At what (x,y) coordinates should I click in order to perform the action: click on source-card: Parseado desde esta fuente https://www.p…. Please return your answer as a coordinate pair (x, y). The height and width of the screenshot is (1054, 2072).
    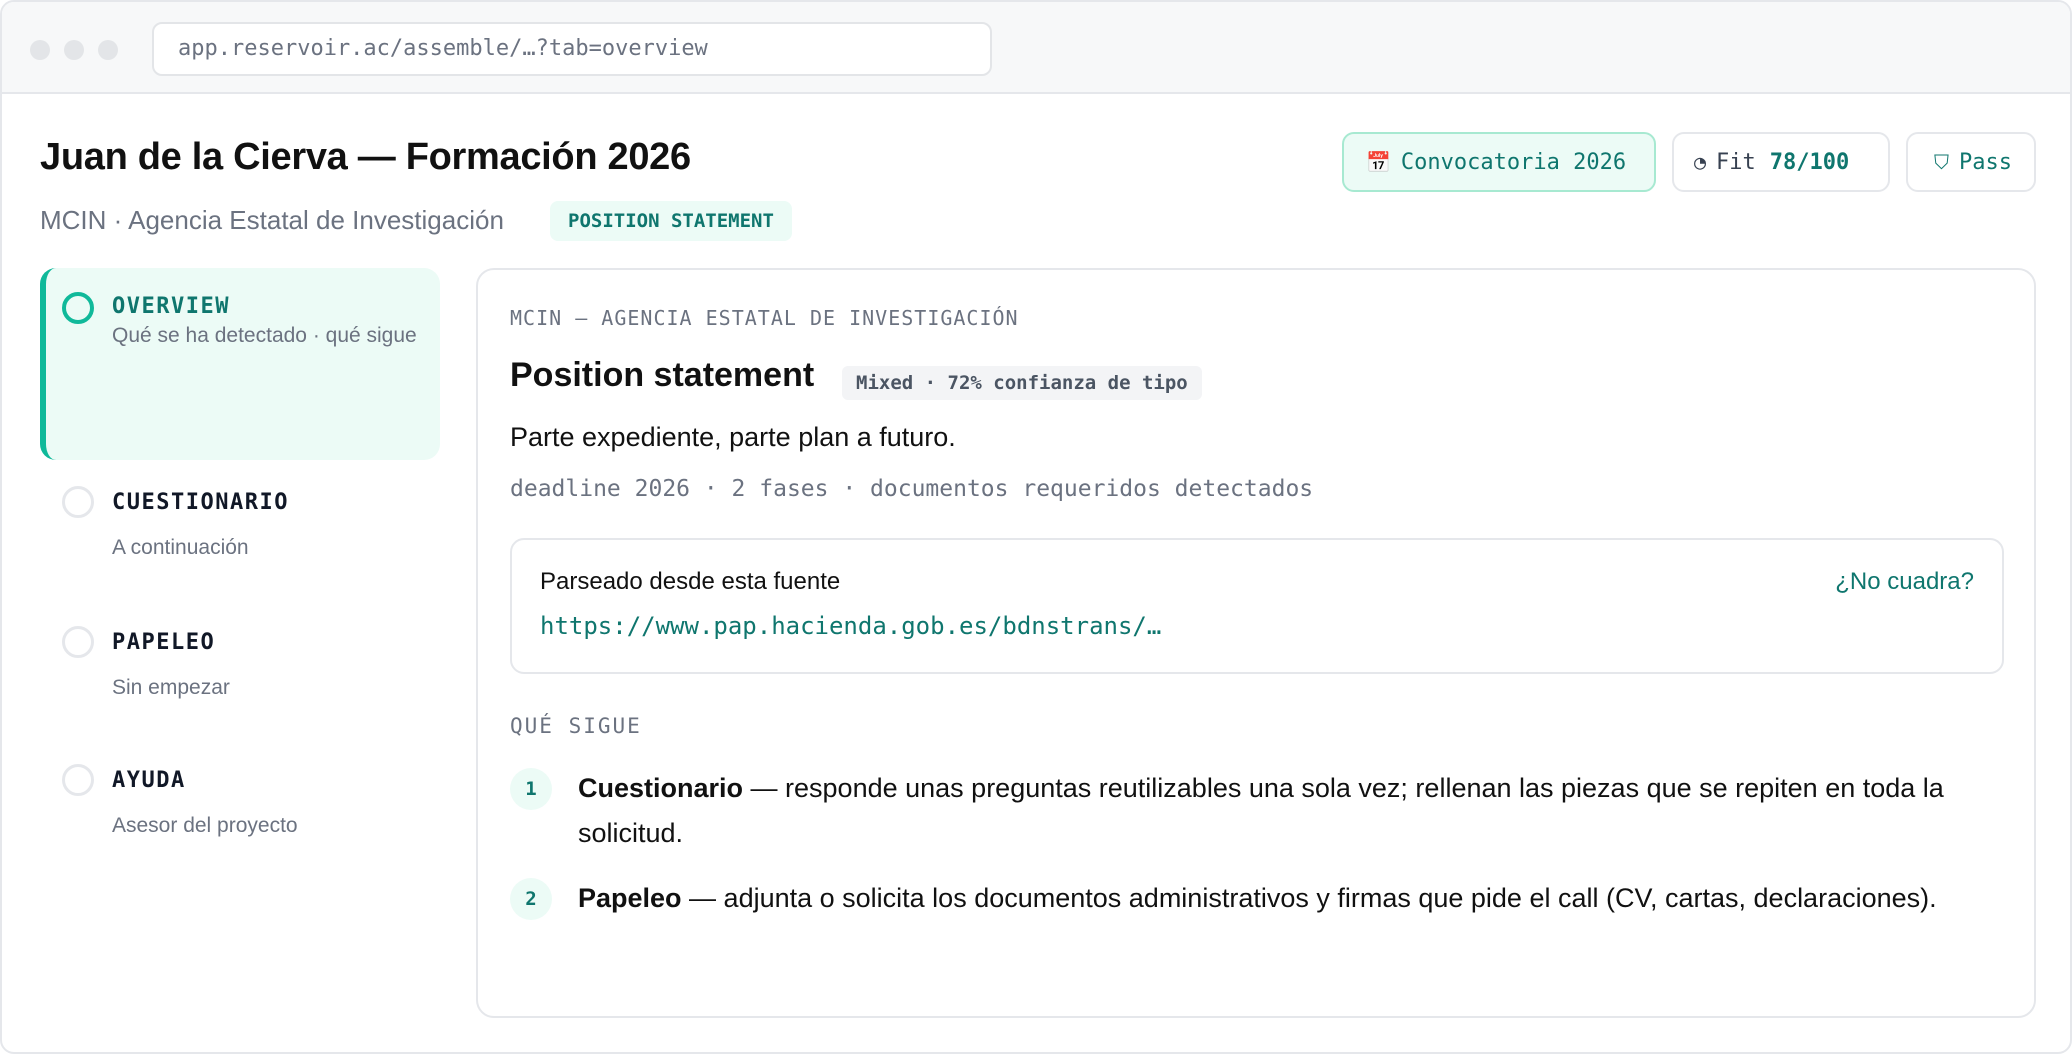
    Looking at the image, I should click on (1257, 606).